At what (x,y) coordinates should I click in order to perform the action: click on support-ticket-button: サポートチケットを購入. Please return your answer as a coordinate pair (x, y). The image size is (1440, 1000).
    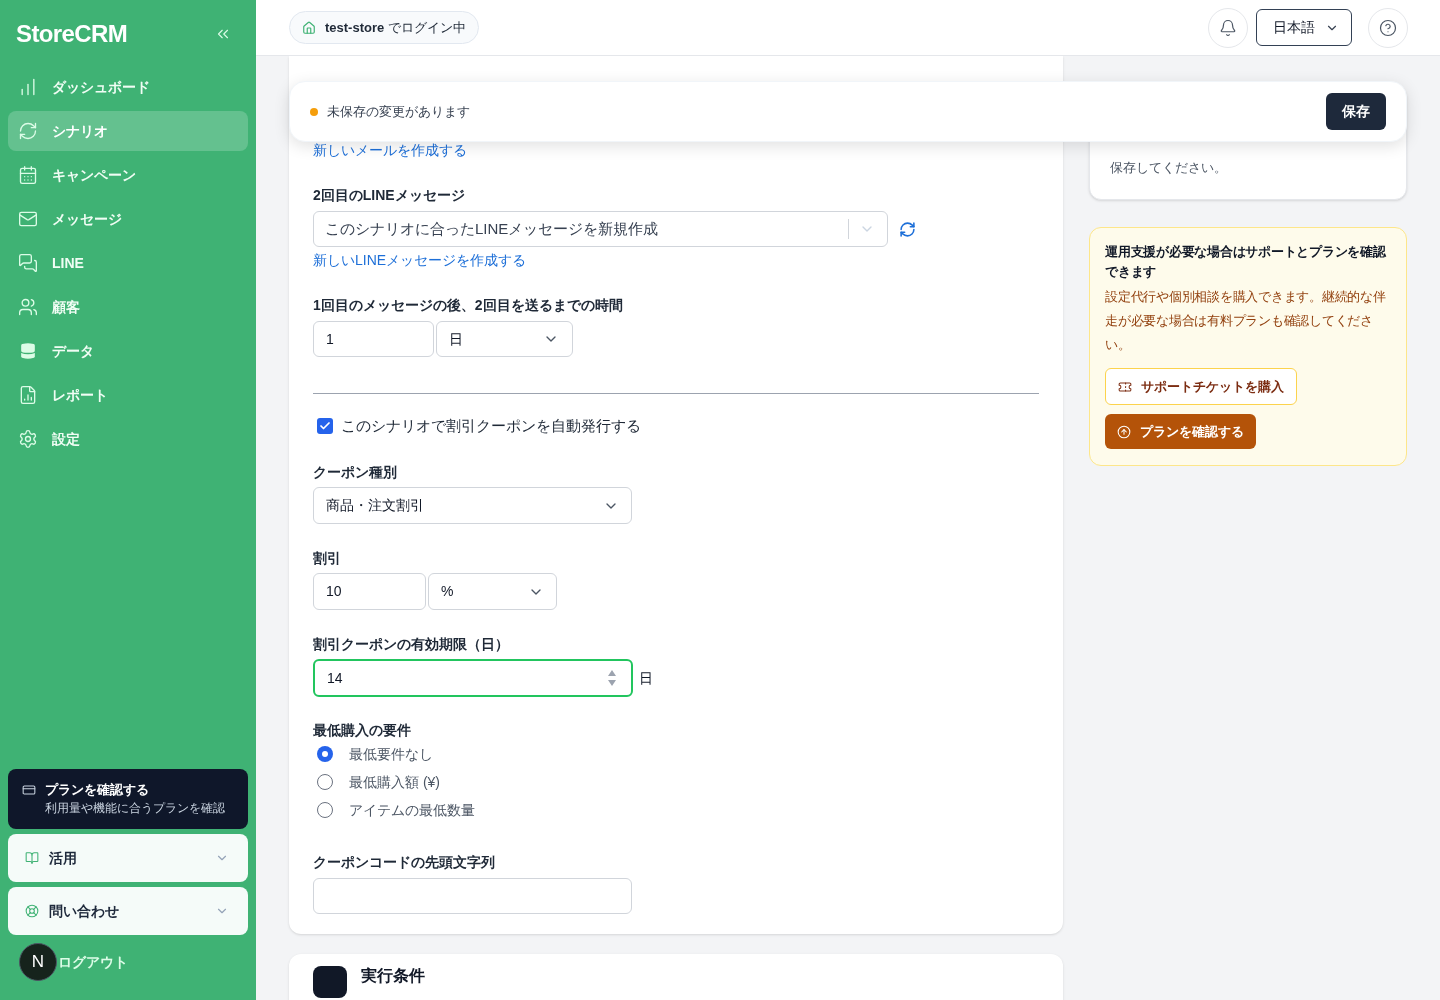
    Looking at the image, I should click on (1201, 386).